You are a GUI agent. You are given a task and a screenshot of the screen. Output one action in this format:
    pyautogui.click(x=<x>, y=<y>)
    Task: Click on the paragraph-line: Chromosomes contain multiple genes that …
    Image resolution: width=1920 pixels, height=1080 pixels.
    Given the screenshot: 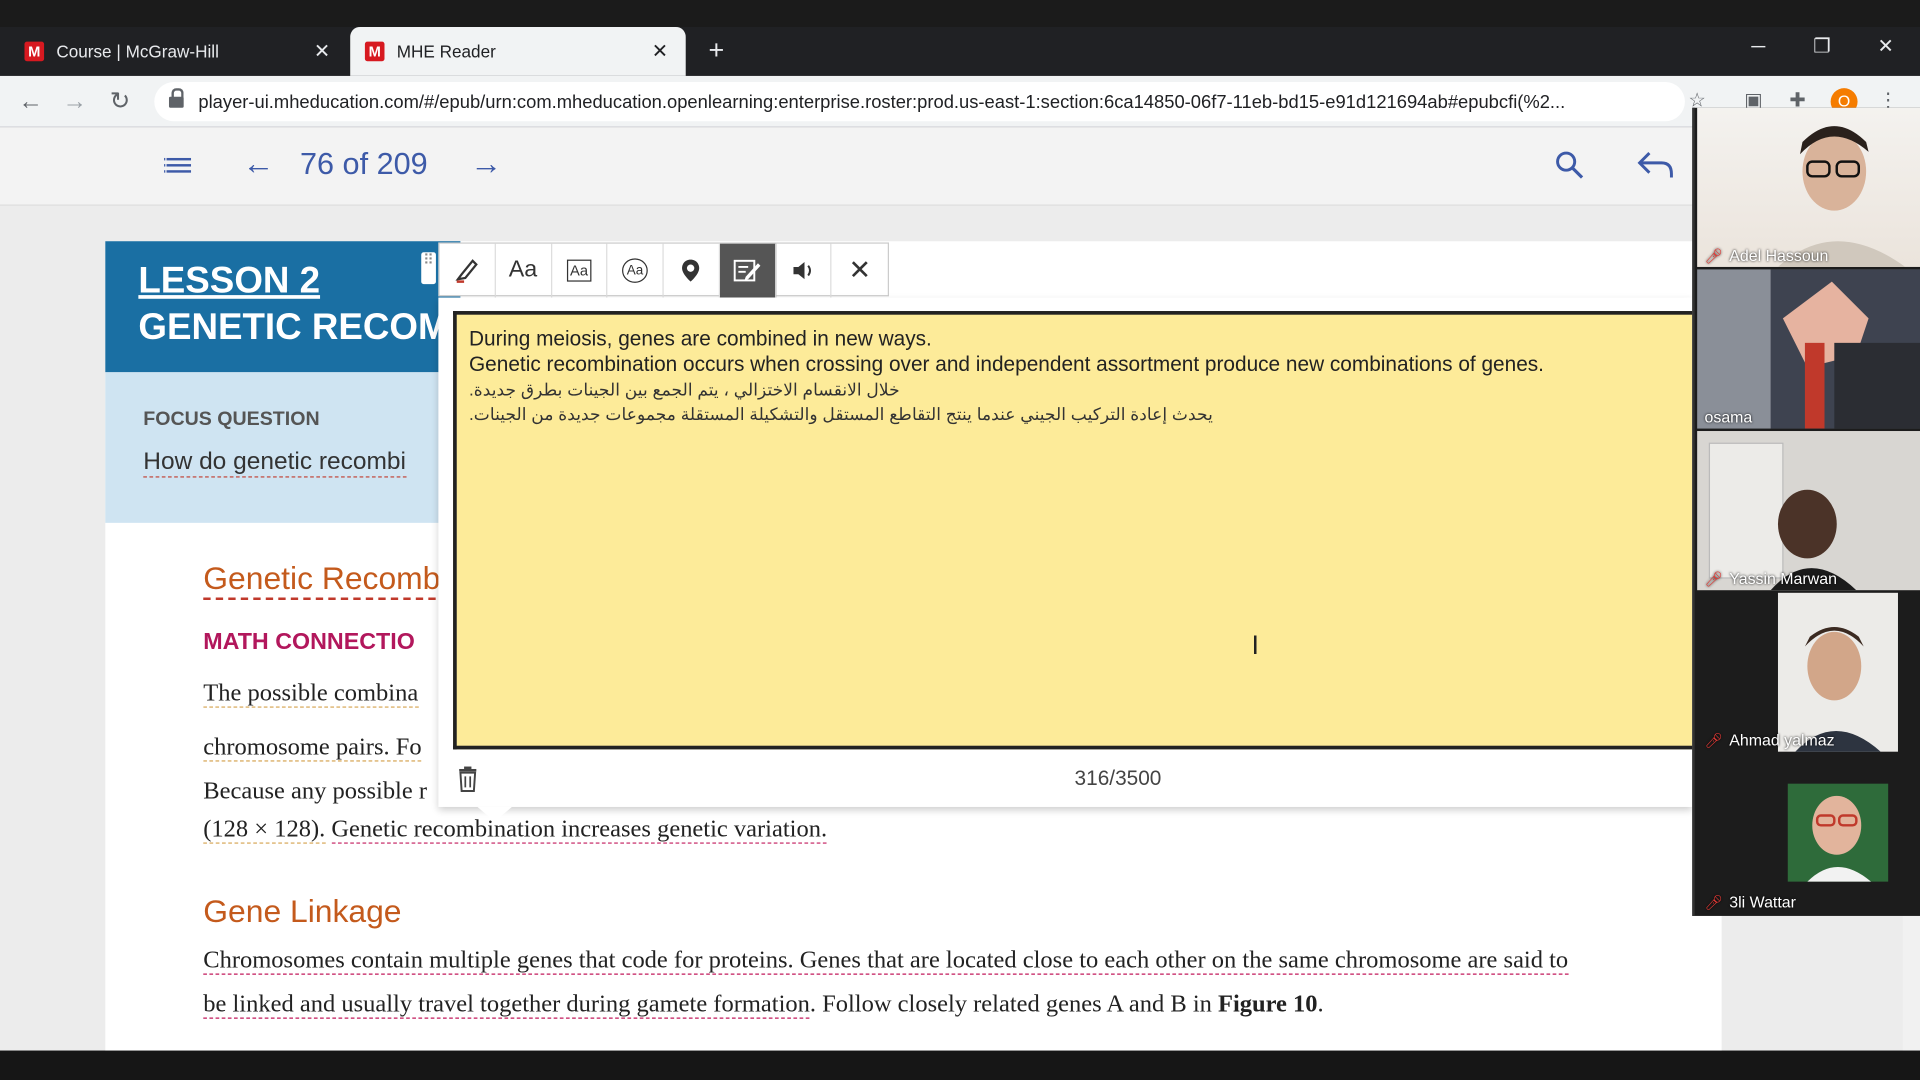 What is the action you would take?
    pyautogui.click(x=886, y=960)
    